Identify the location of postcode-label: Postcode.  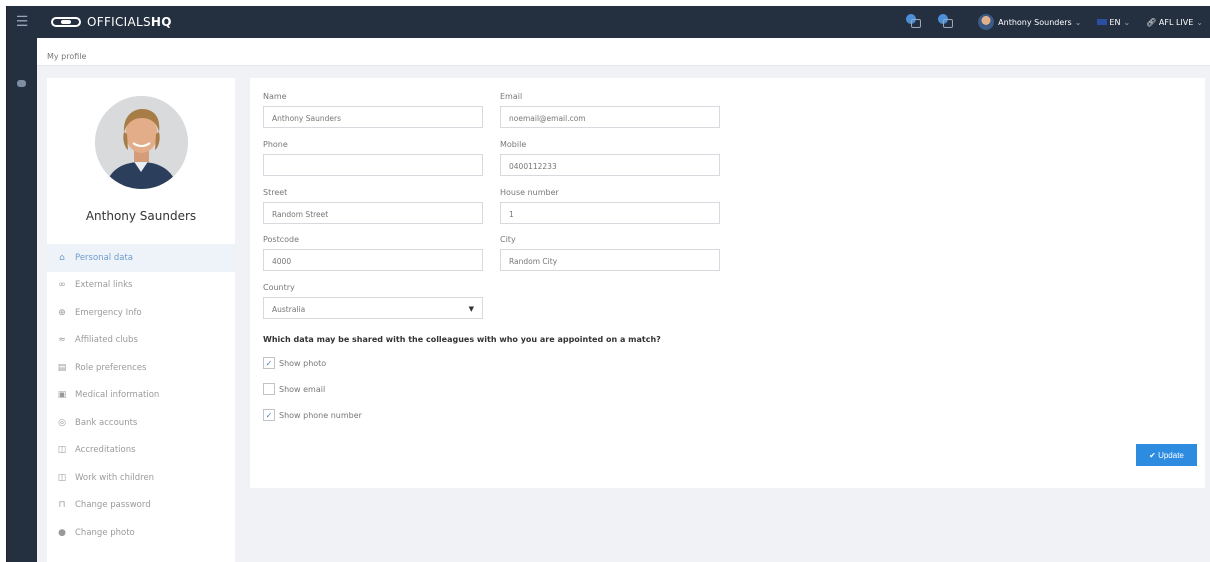
(281, 239).